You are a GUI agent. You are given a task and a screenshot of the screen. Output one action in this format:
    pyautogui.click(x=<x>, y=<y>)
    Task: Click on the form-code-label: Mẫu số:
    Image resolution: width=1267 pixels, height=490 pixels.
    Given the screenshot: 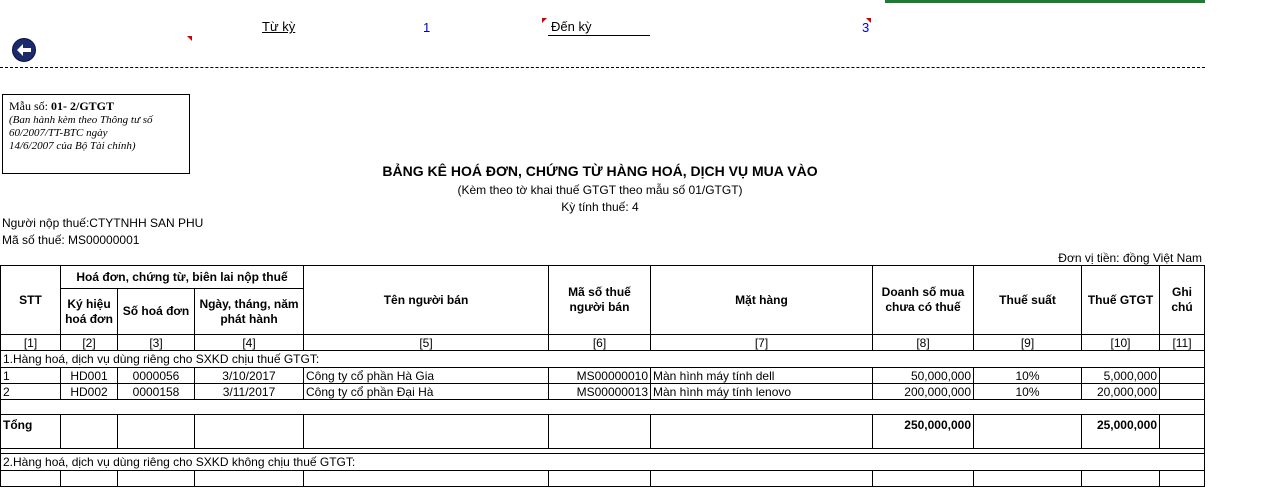 What is the action you would take?
    pyautogui.click(x=28, y=106)
    